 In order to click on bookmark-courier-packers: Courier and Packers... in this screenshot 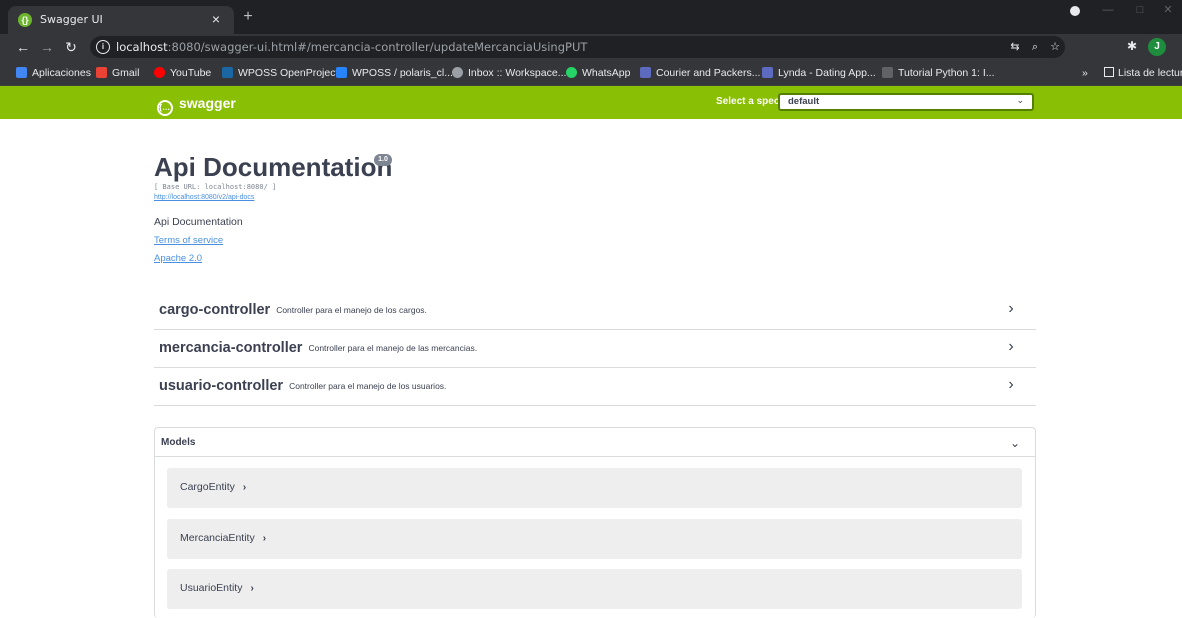, I will do `click(700, 73)`.